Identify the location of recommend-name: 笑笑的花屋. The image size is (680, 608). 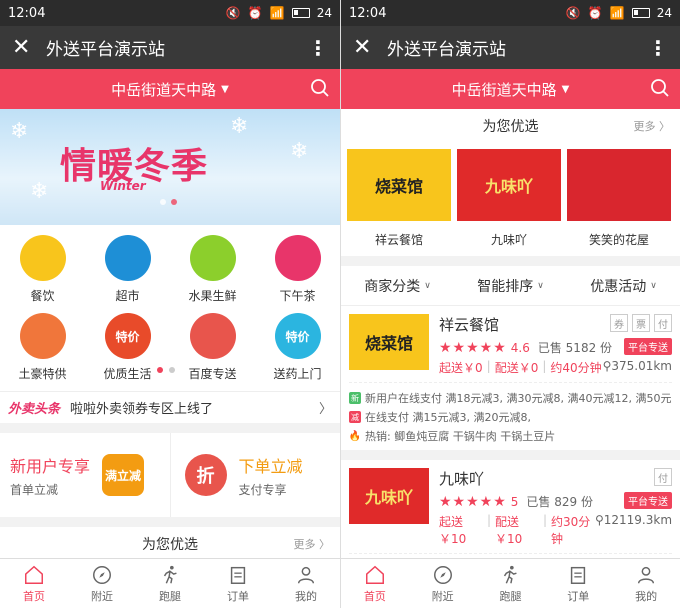
(618, 240).